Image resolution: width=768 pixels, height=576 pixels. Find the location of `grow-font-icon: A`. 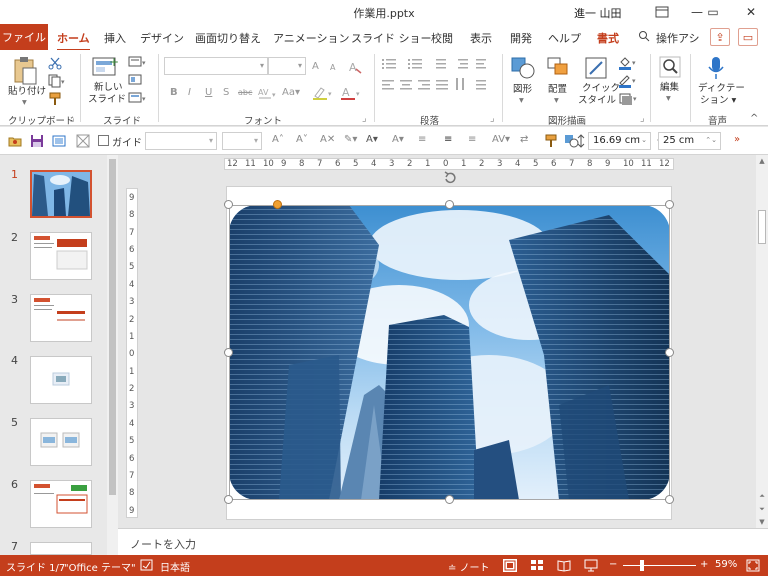

grow-font-icon: A is located at coordinates (315, 66).